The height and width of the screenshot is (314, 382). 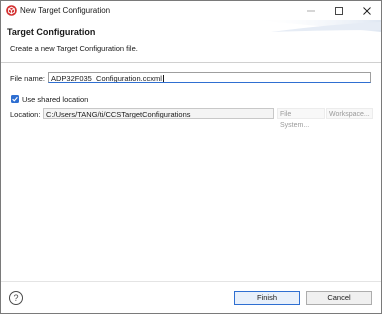 What do you see at coordinates (55, 99) in the screenshot?
I see `use-shared-location-label: Use shared location` at bounding box center [55, 99].